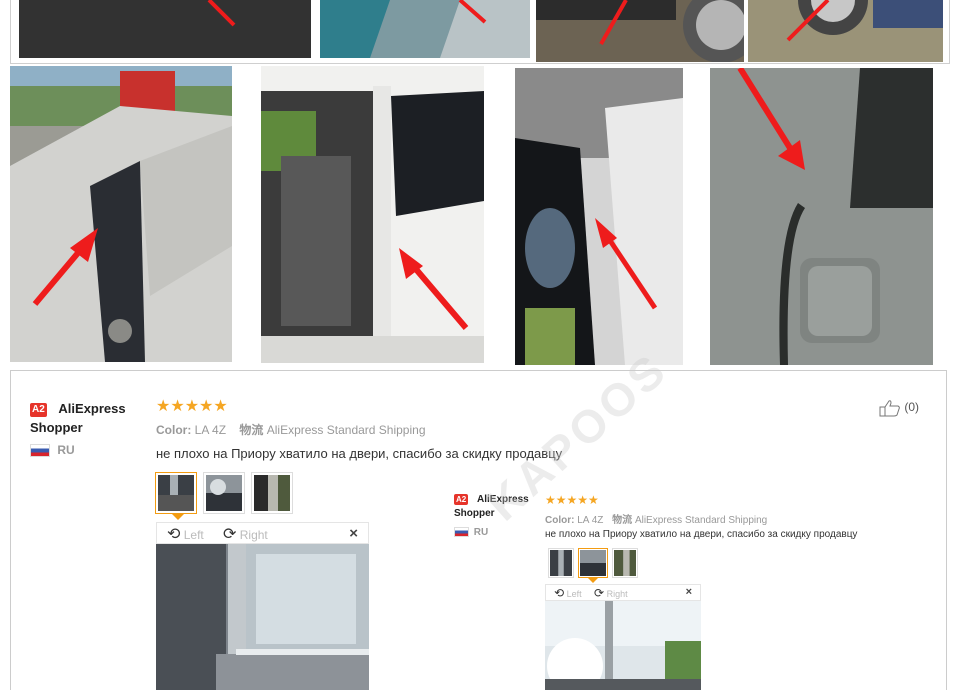  I want to click on rating-stars: ★★★★★, so click(192, 406).